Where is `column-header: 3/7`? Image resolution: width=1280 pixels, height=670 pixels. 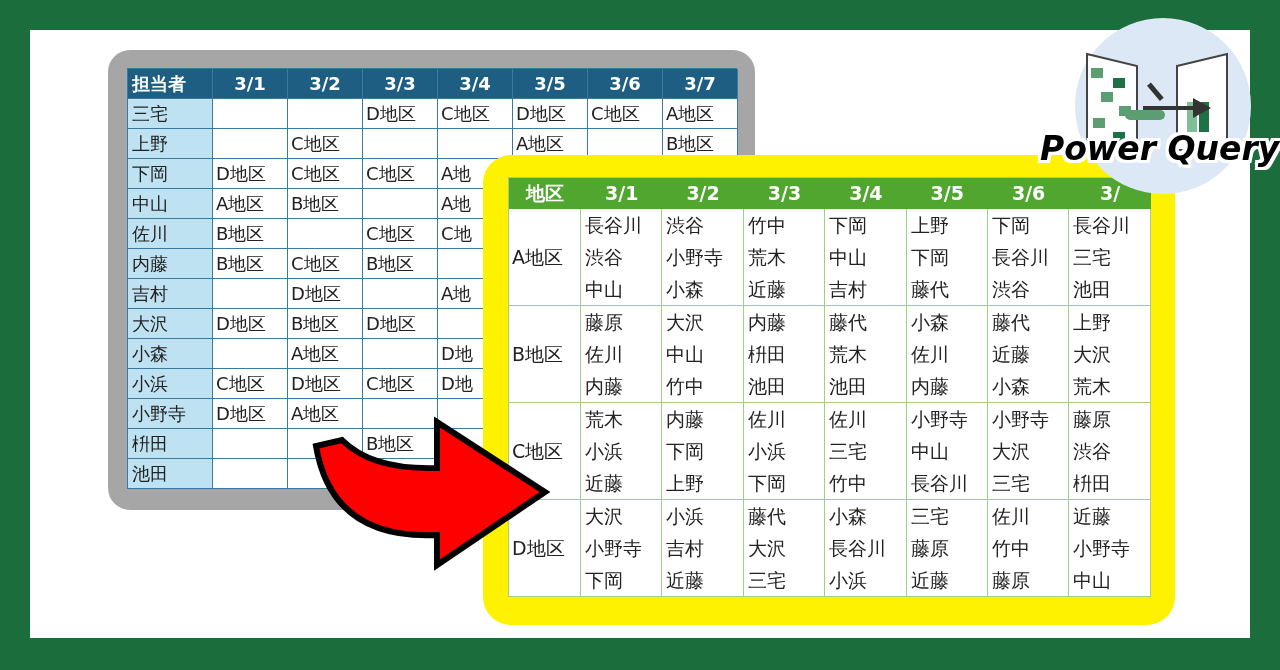
column-header: 3/7 is located at coordinates (700, 83).